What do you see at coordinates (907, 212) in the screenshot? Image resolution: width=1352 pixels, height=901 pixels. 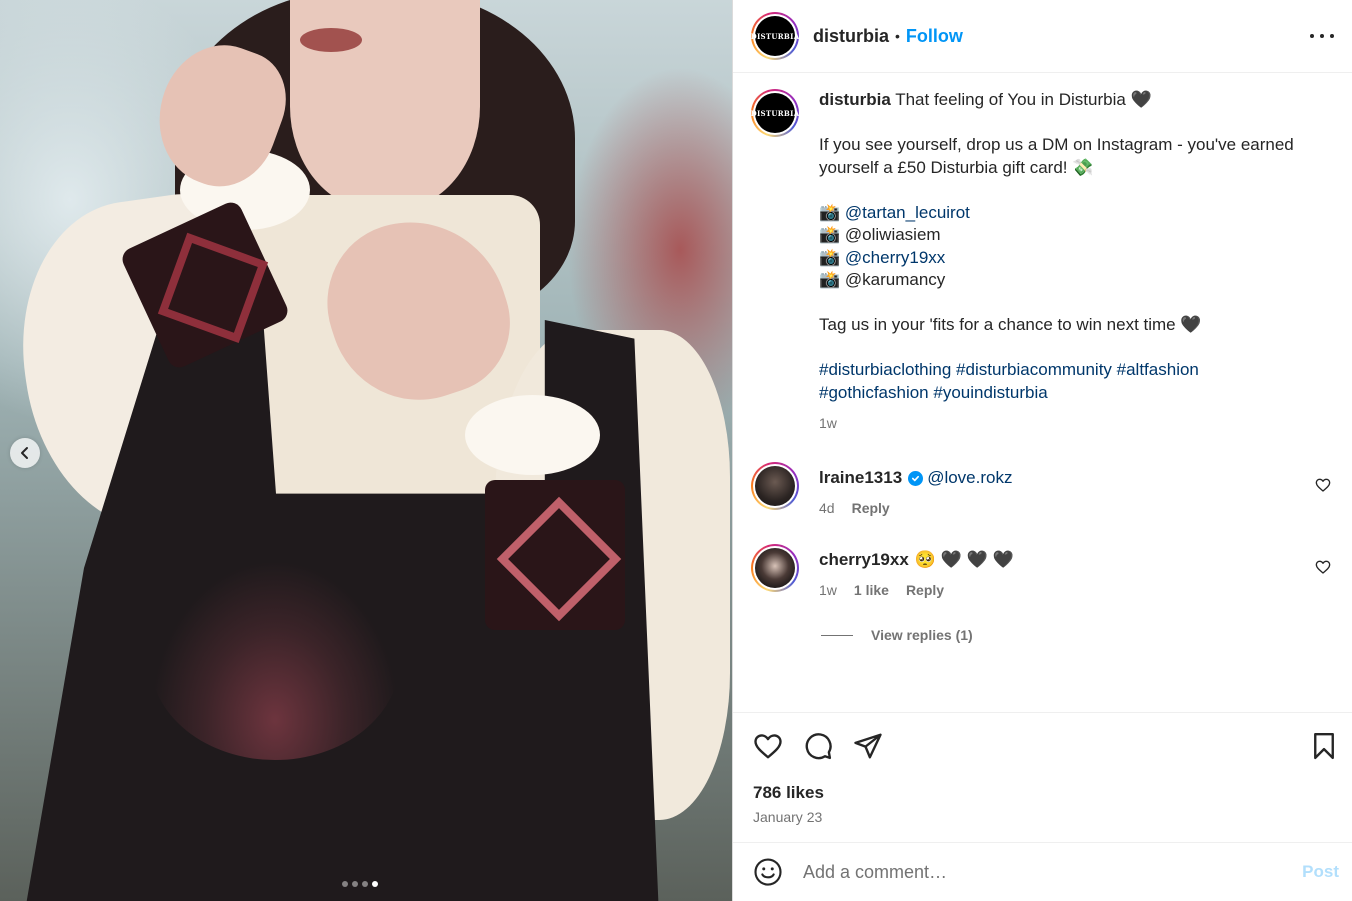 I see `mention-link: @tartan_lecuirot` at bounding box center [907, 212].